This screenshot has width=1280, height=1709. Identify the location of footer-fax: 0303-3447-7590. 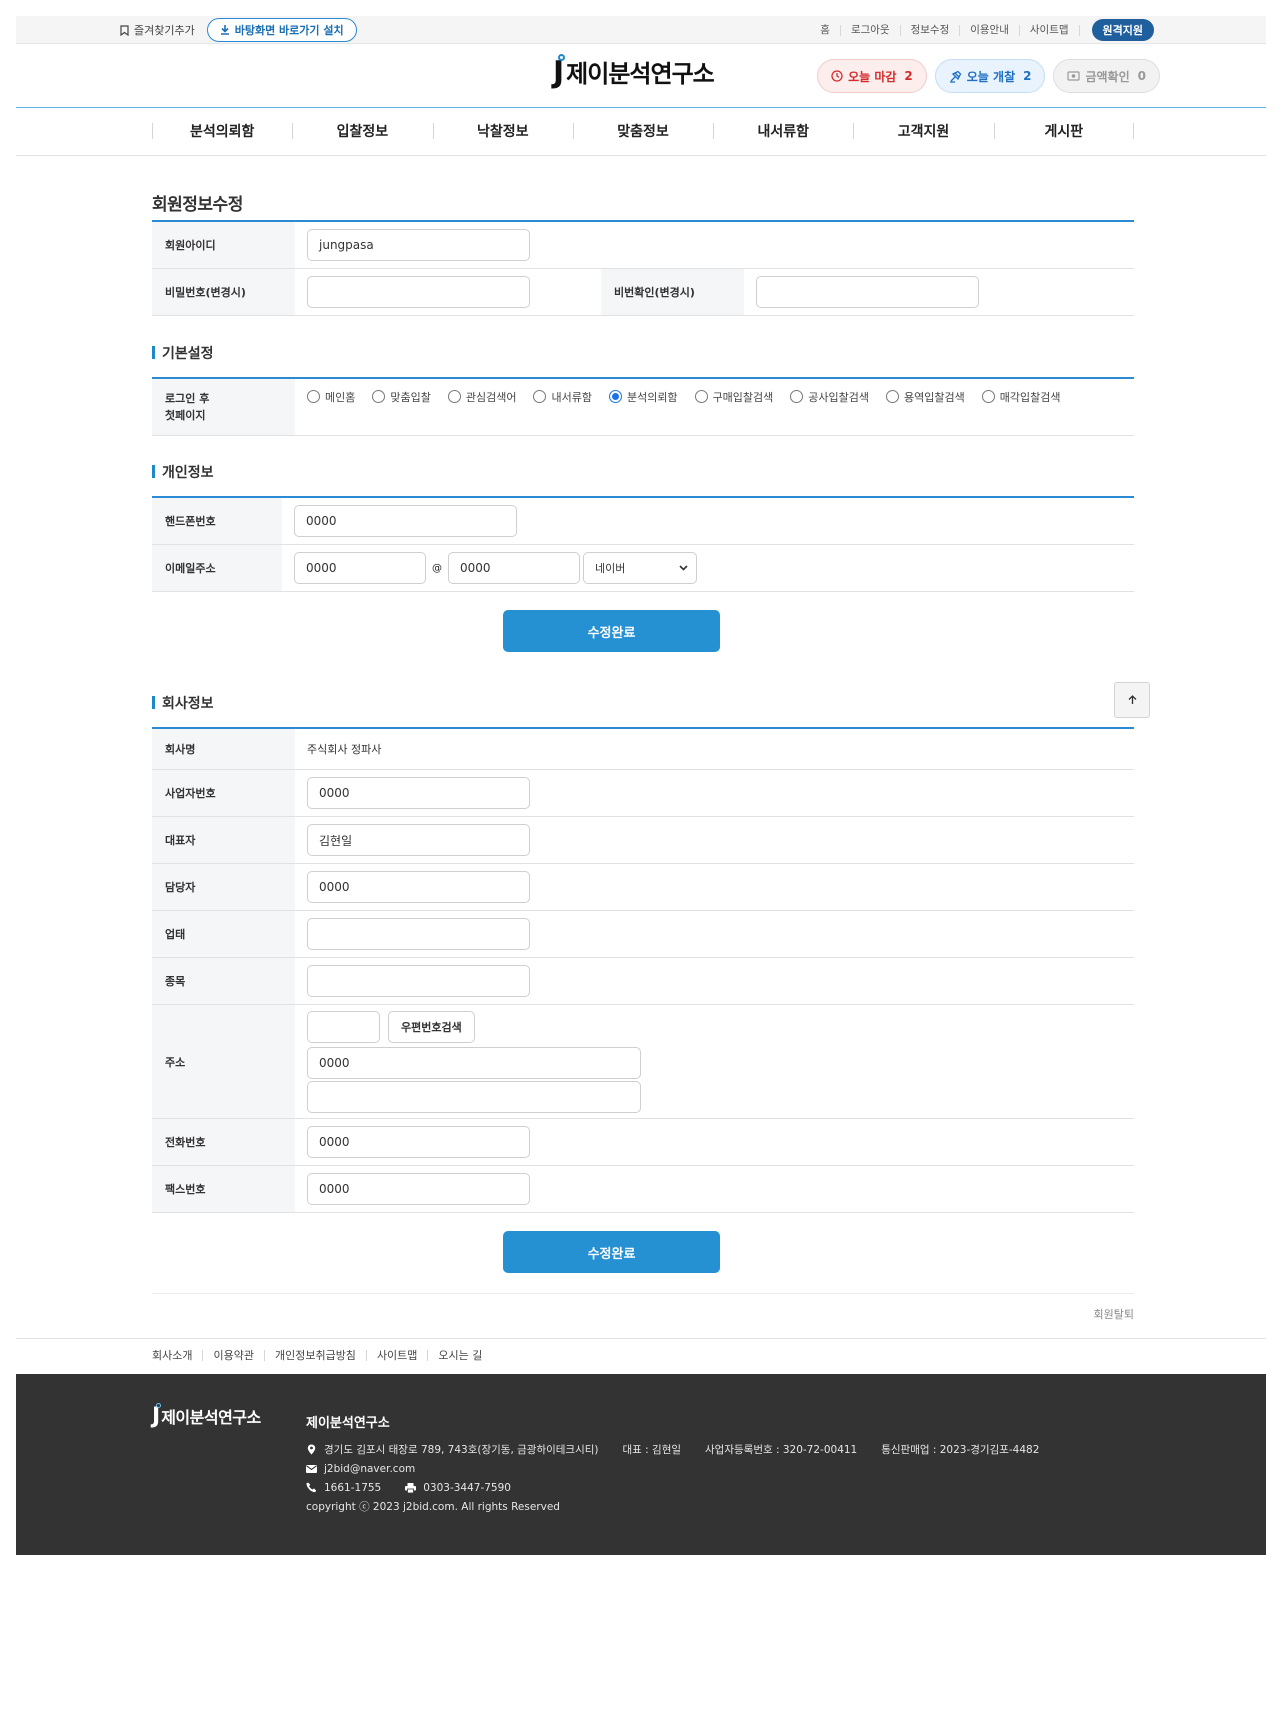
(467, 1487).